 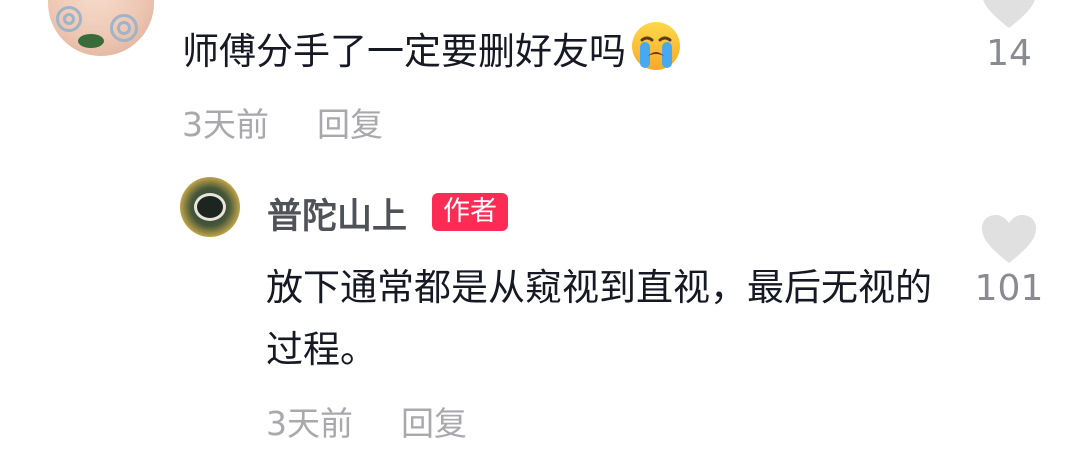 I want to click on like-button: 14, so click(x=1009, y=37).